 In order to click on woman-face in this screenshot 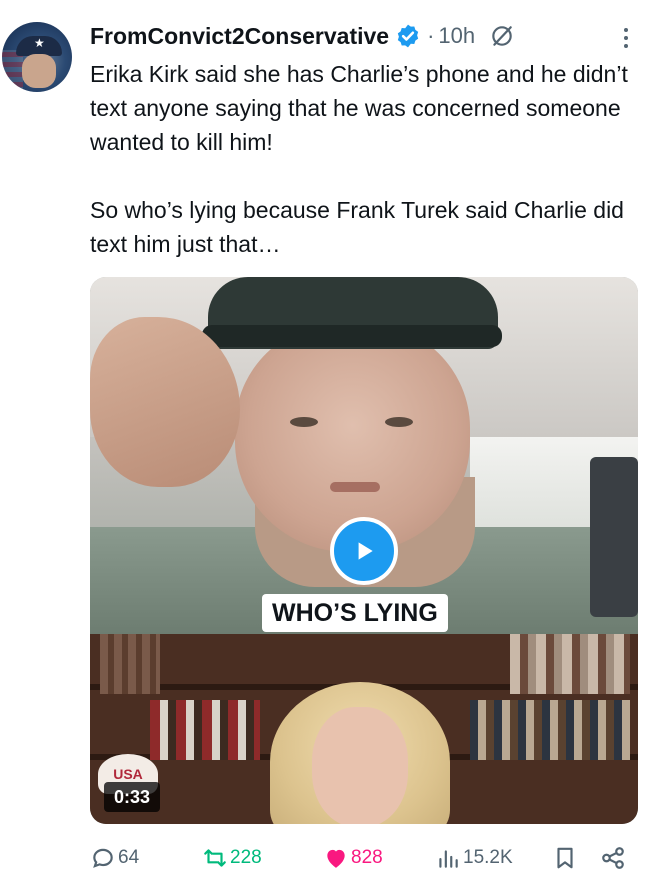, I will do `click(360, 765)`.